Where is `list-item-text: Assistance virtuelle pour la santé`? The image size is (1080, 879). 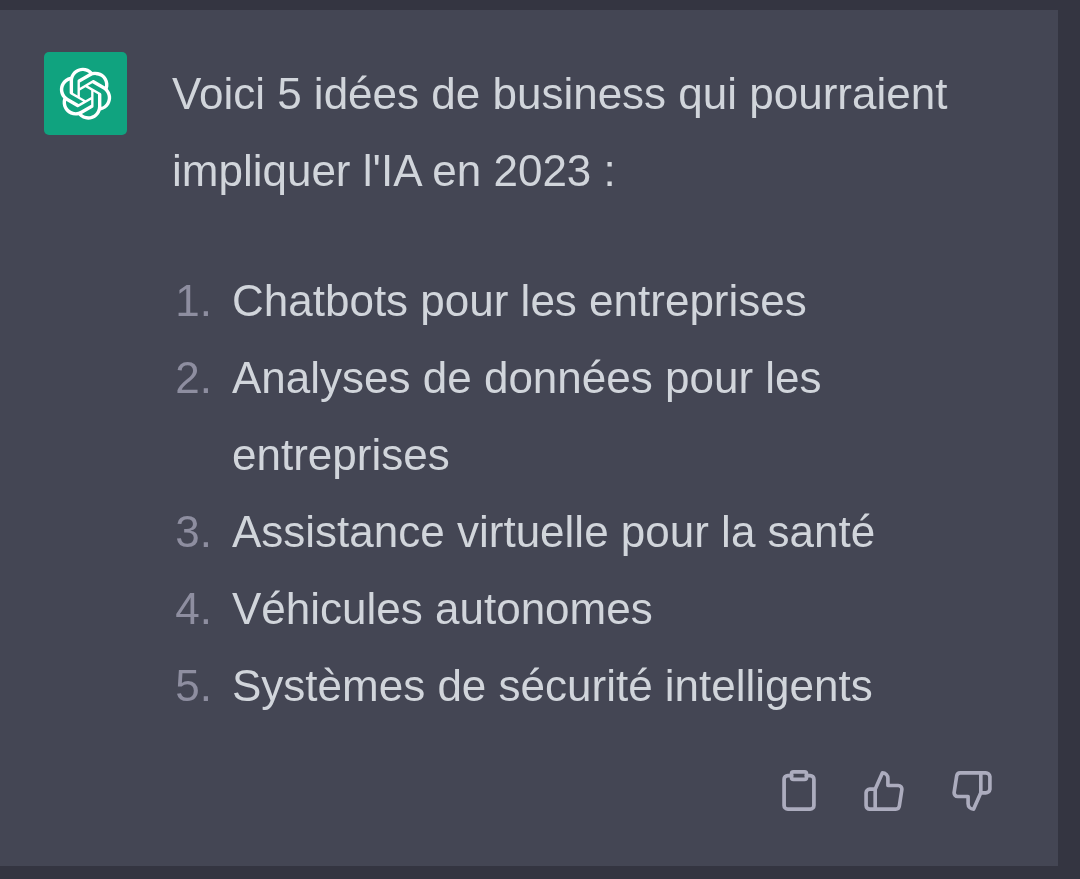 list-item-text: Assistance virtuelle pour la santé is located at coordinates (554, 532).